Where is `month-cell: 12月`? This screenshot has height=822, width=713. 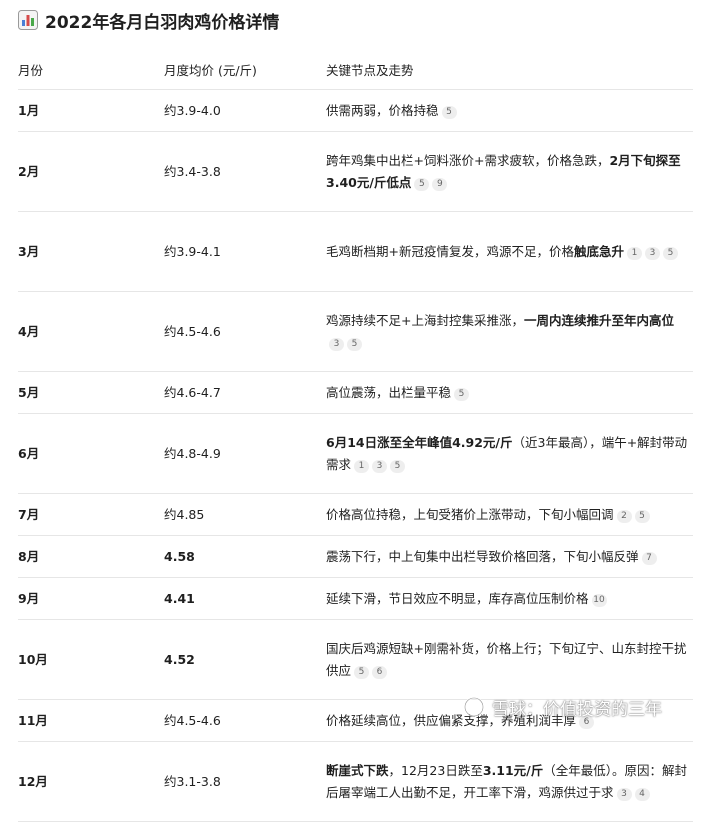 month-cell: 12月 is located at coordinates (91, 781).